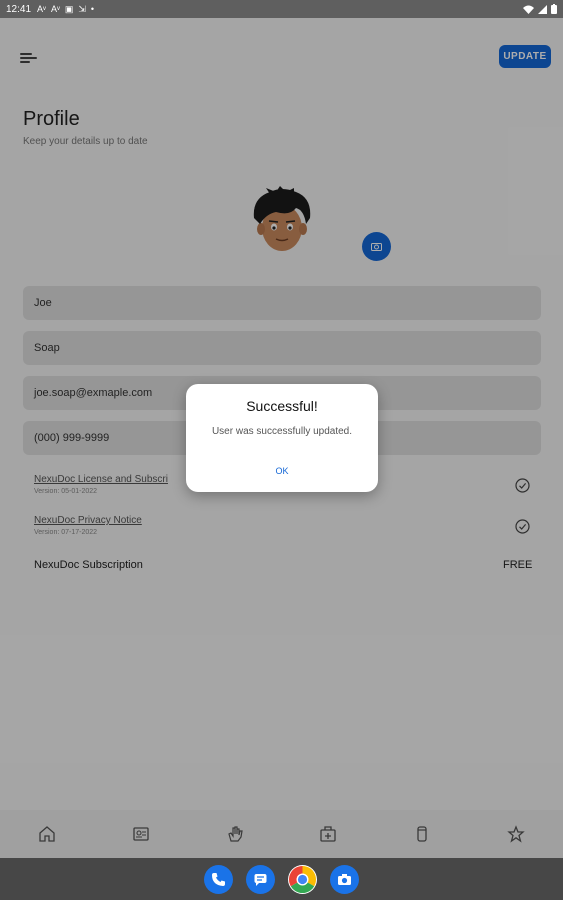 This screenshot has width=563, height=900. Describe the element at coordinates (282, 431) in the screenshot. I see `dialog-message: User was successfully updated.` at that location.